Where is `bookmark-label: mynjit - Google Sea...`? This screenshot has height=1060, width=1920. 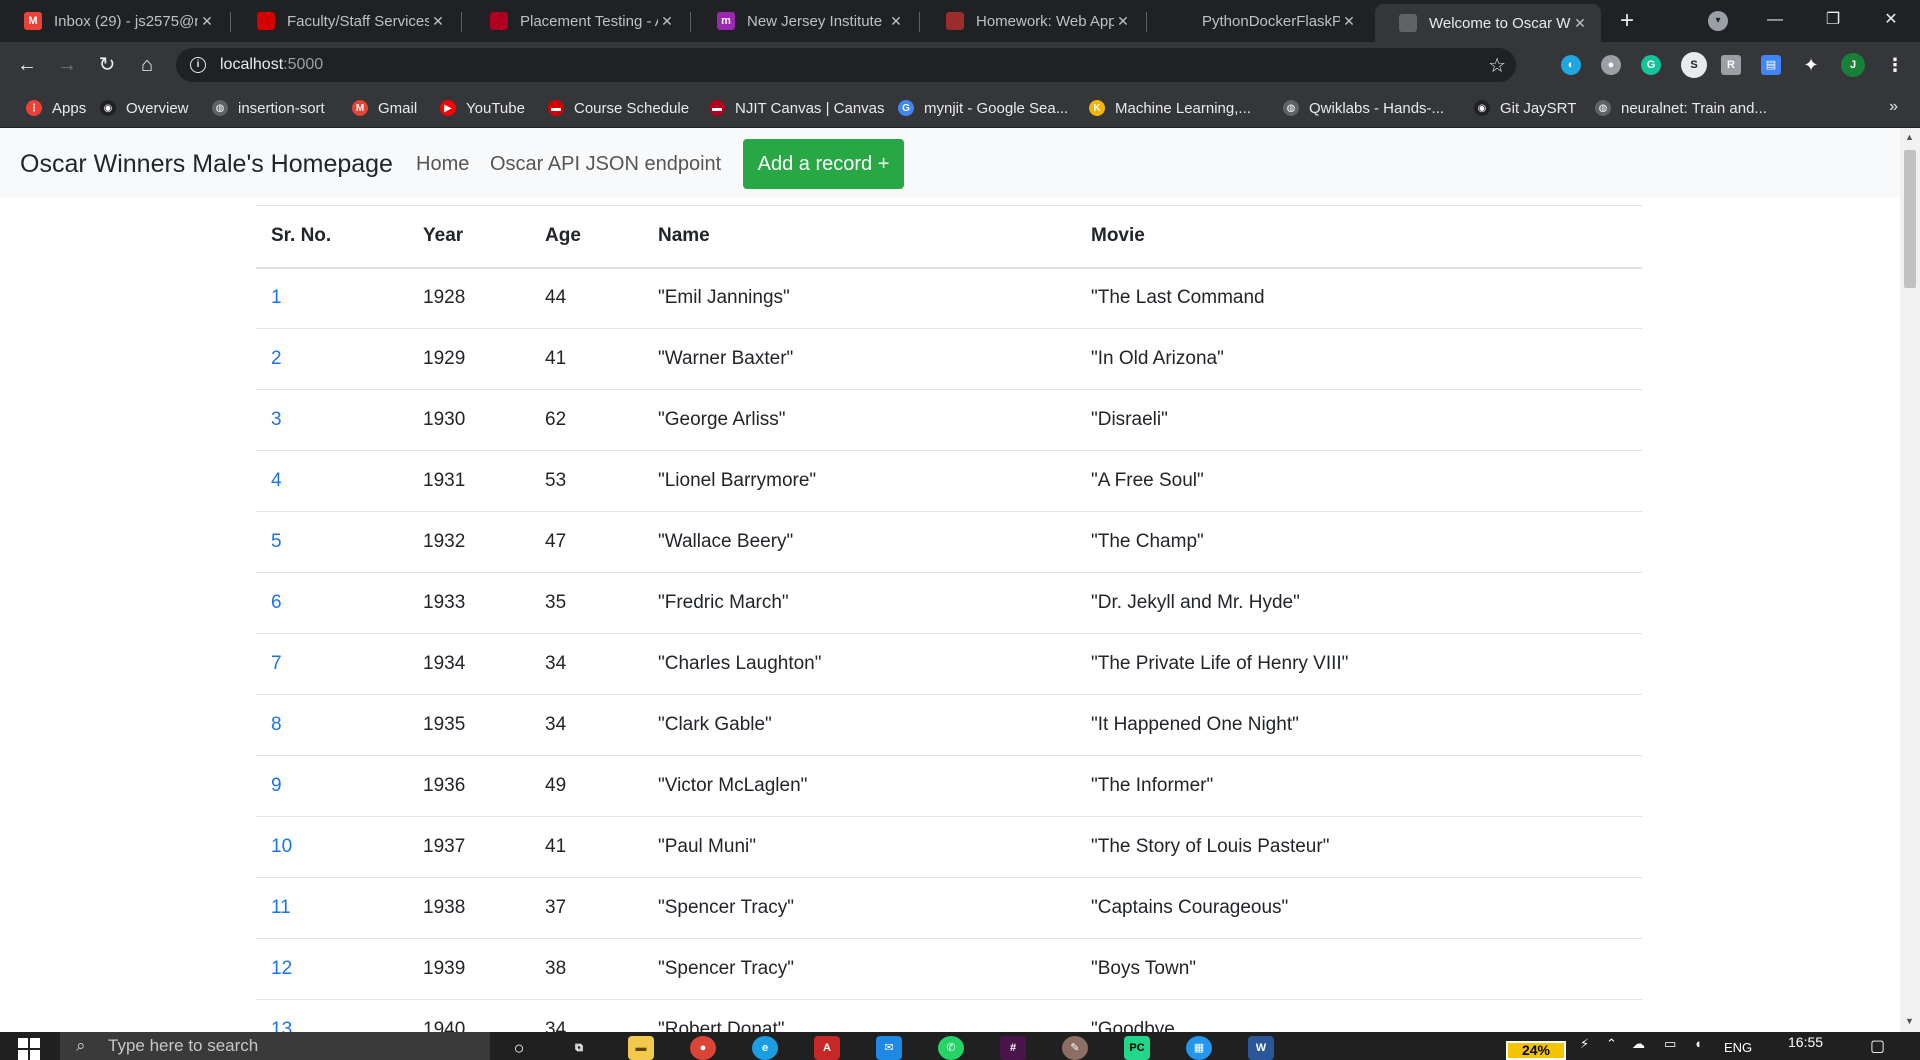 bookmark-label: mynjit - Google Sea... is located at coordinates (996, 108).